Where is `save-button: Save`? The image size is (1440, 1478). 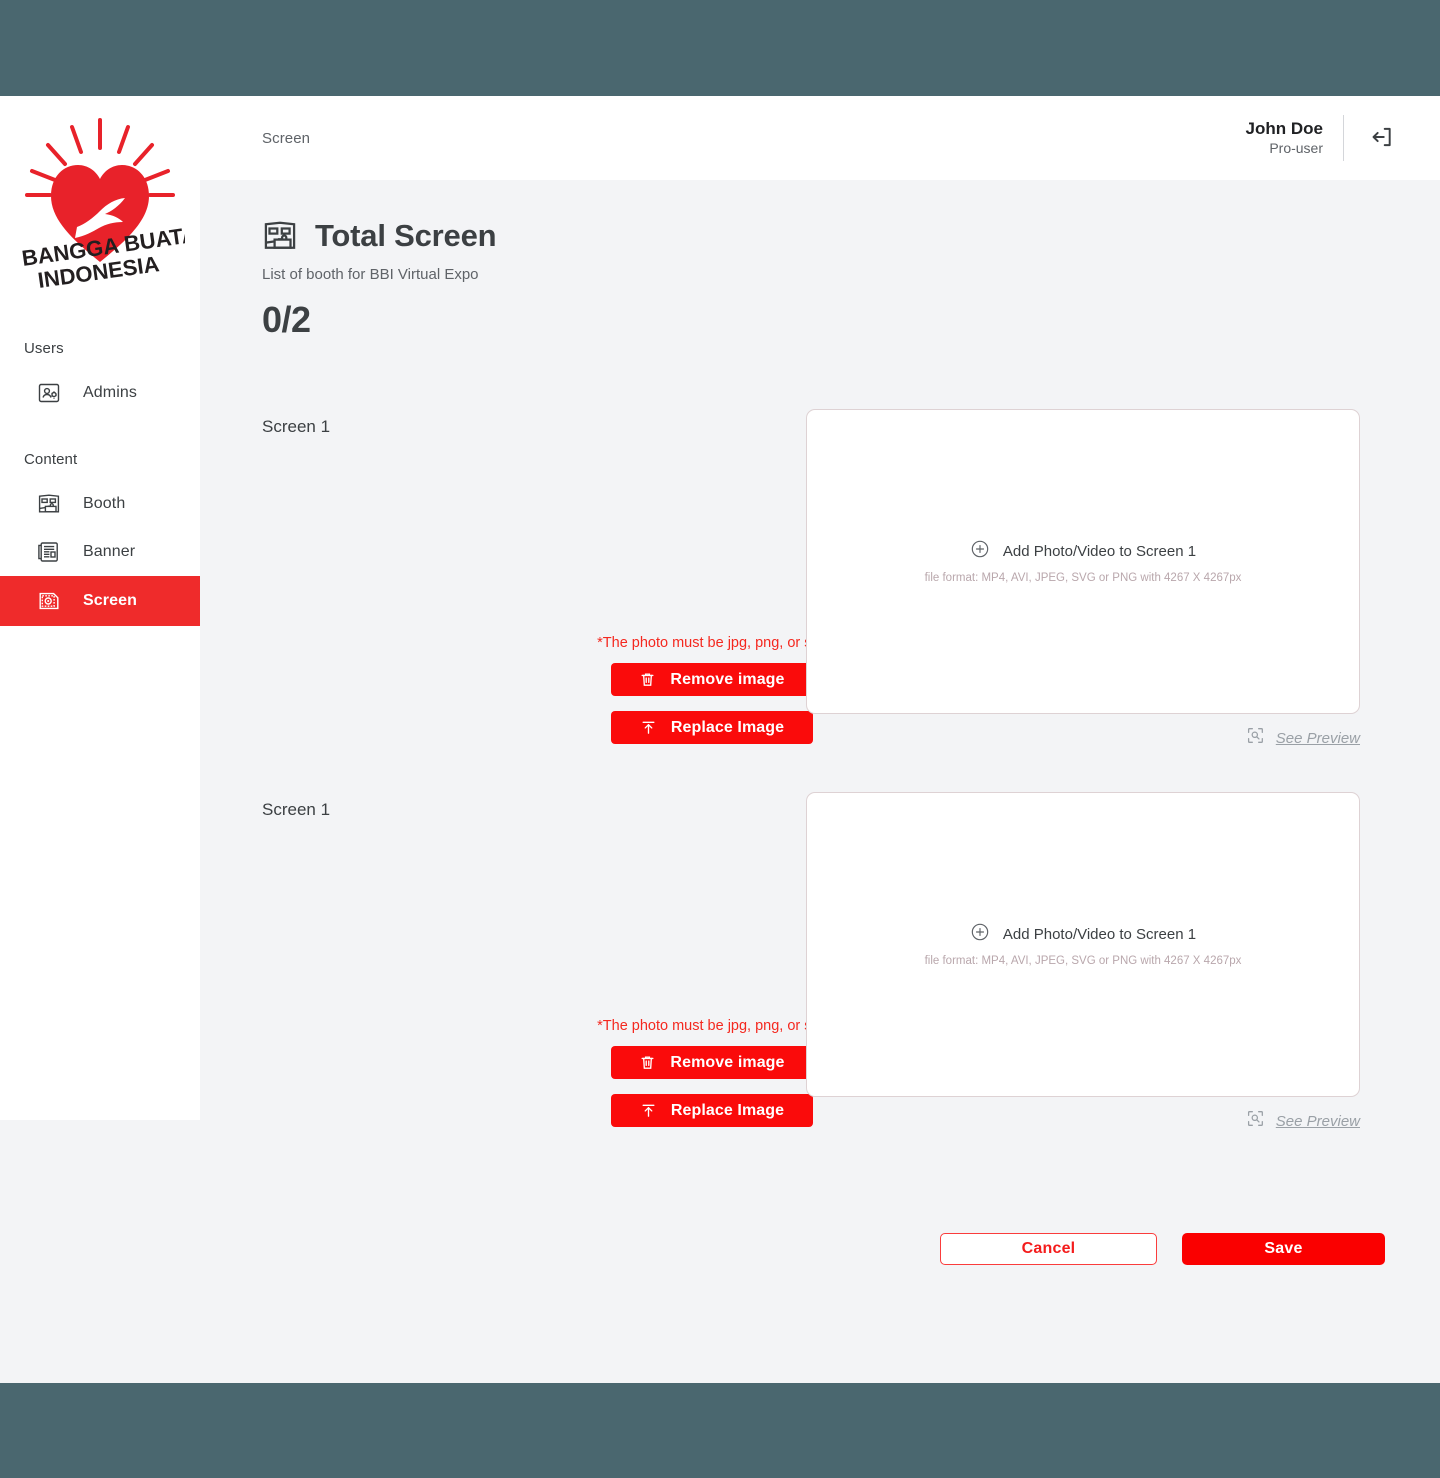 save-button: Save is located at coordinates (1283, 1249).